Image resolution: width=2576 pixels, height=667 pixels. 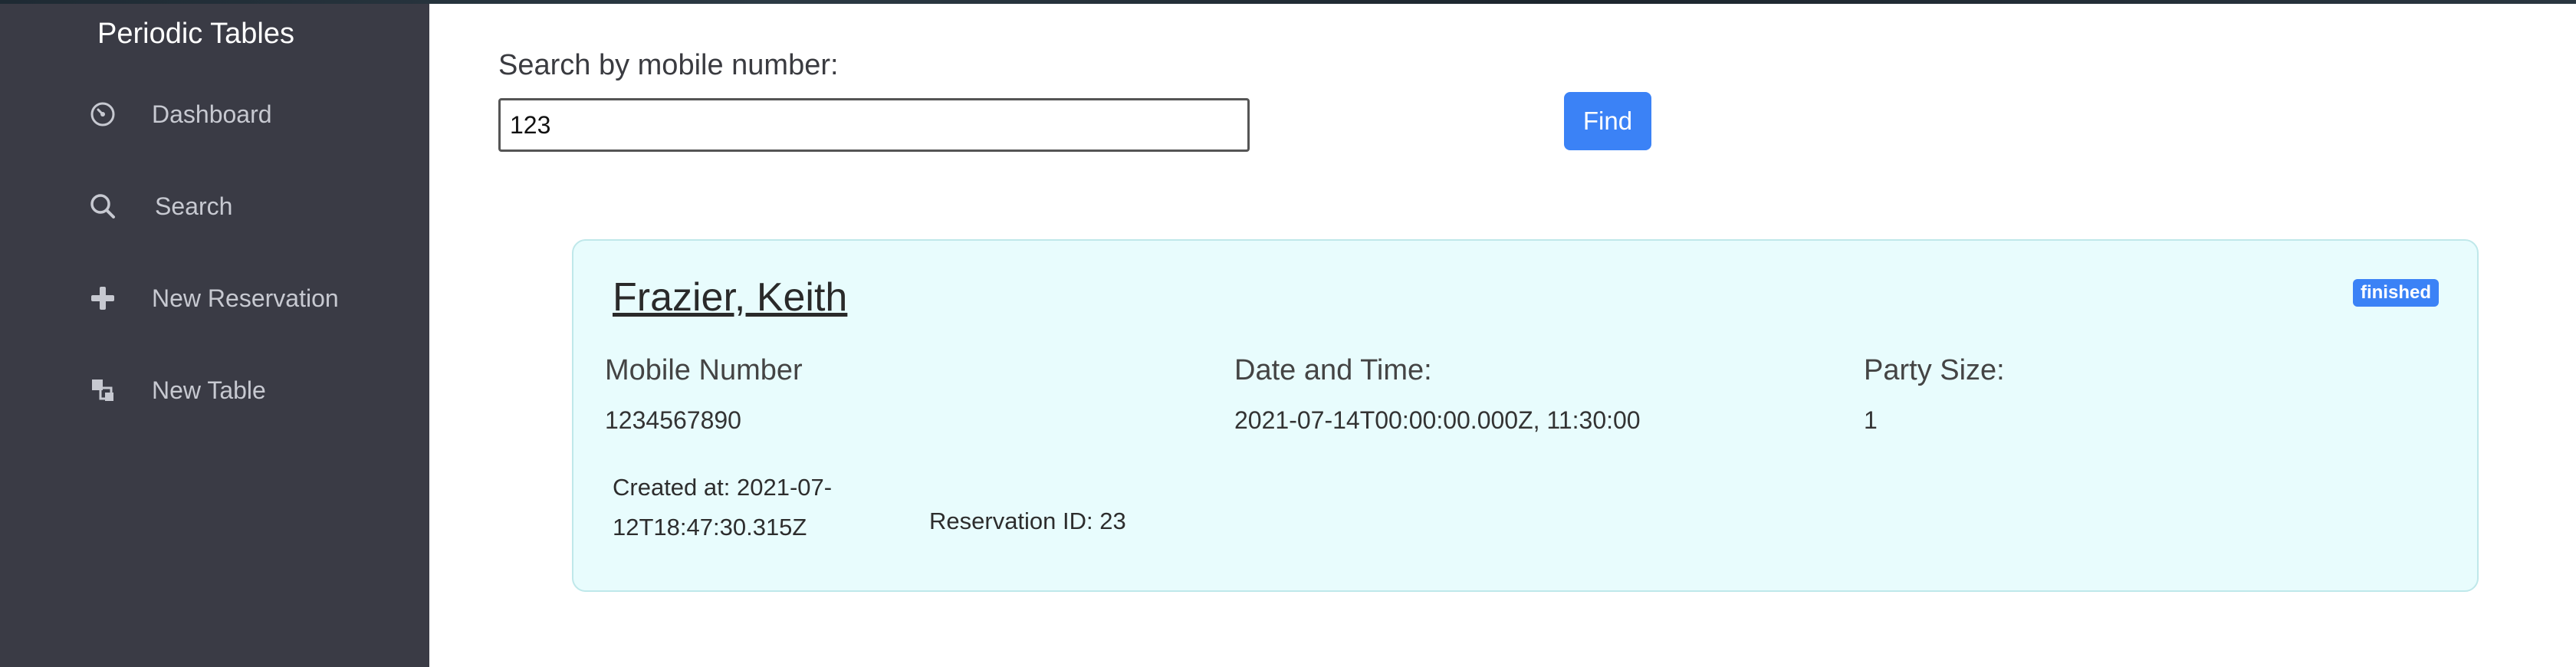 What do you see at coordinates (1871, 420) in the screenshot?
I see `party-size-value: 1` at bounding box center [1871, 420].